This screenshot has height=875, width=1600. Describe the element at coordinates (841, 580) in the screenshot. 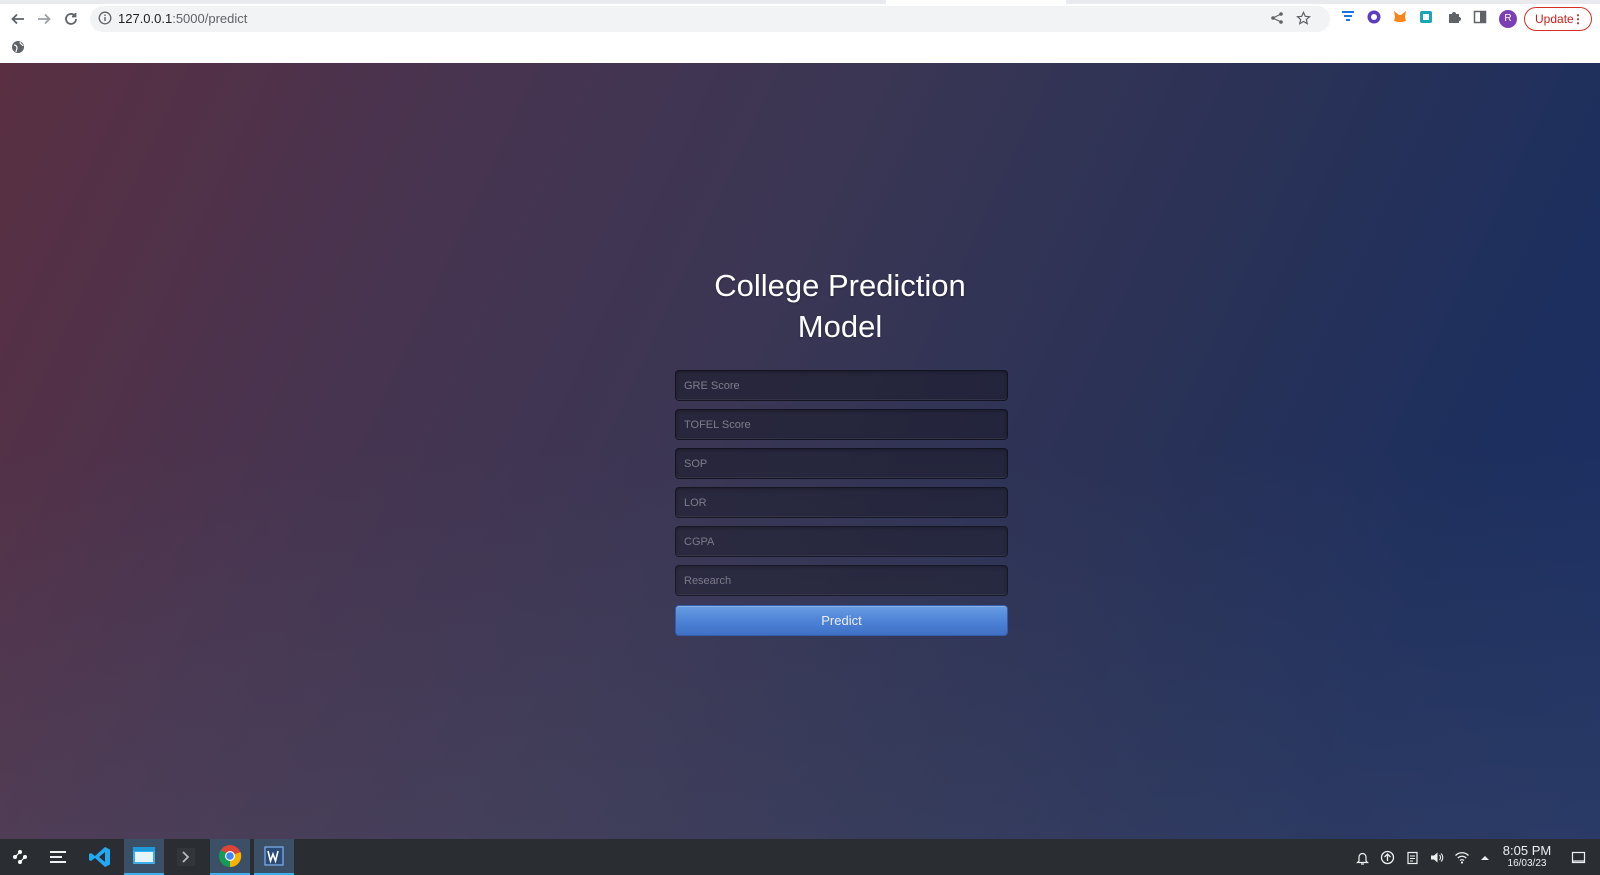

I see `research-input` at that location.